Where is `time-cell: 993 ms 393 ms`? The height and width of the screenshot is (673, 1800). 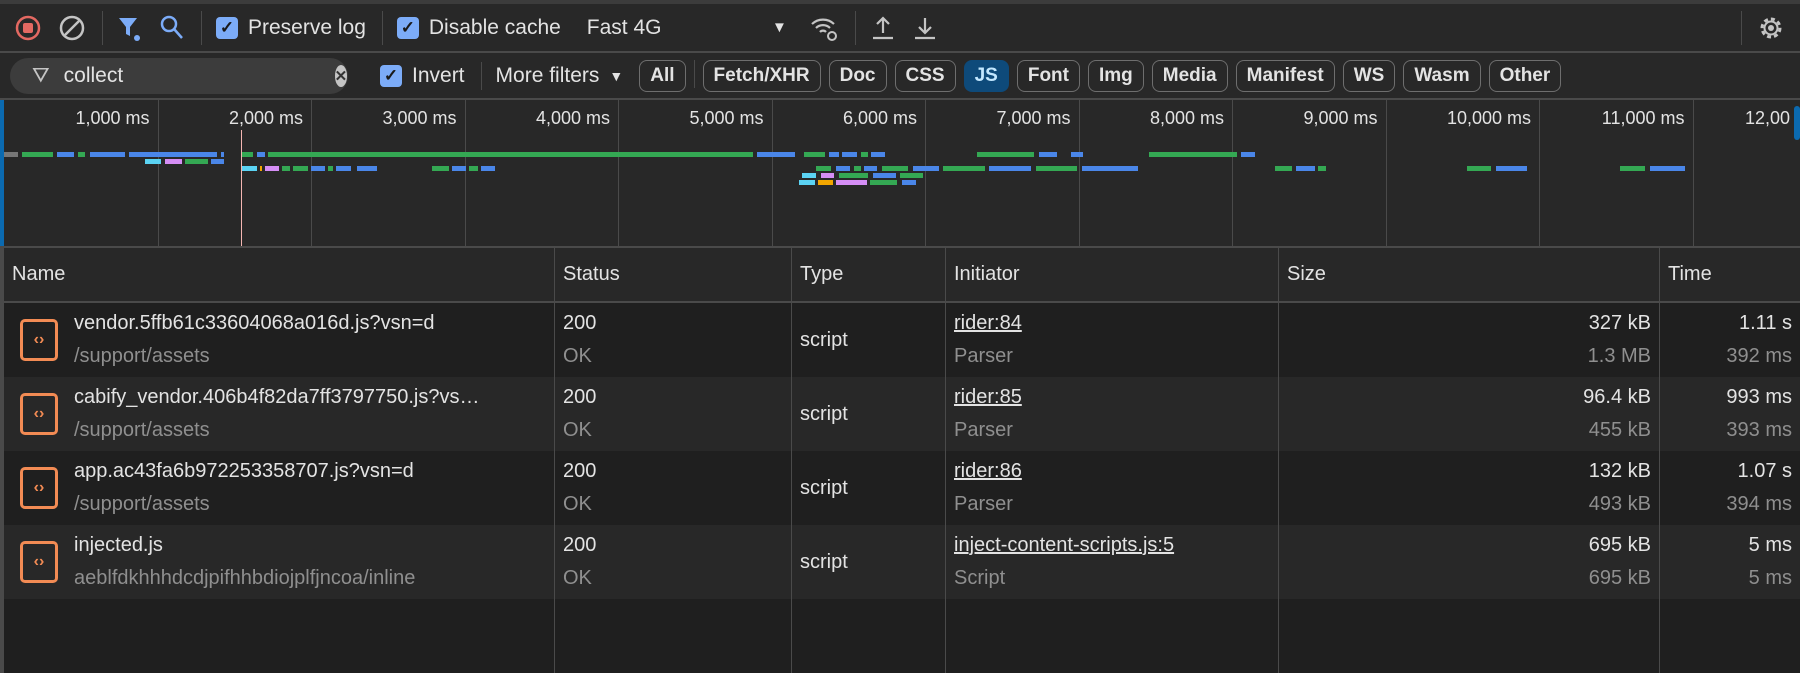 time-cell: 993 ms 393 ms is located at coordinates (1730, 414).